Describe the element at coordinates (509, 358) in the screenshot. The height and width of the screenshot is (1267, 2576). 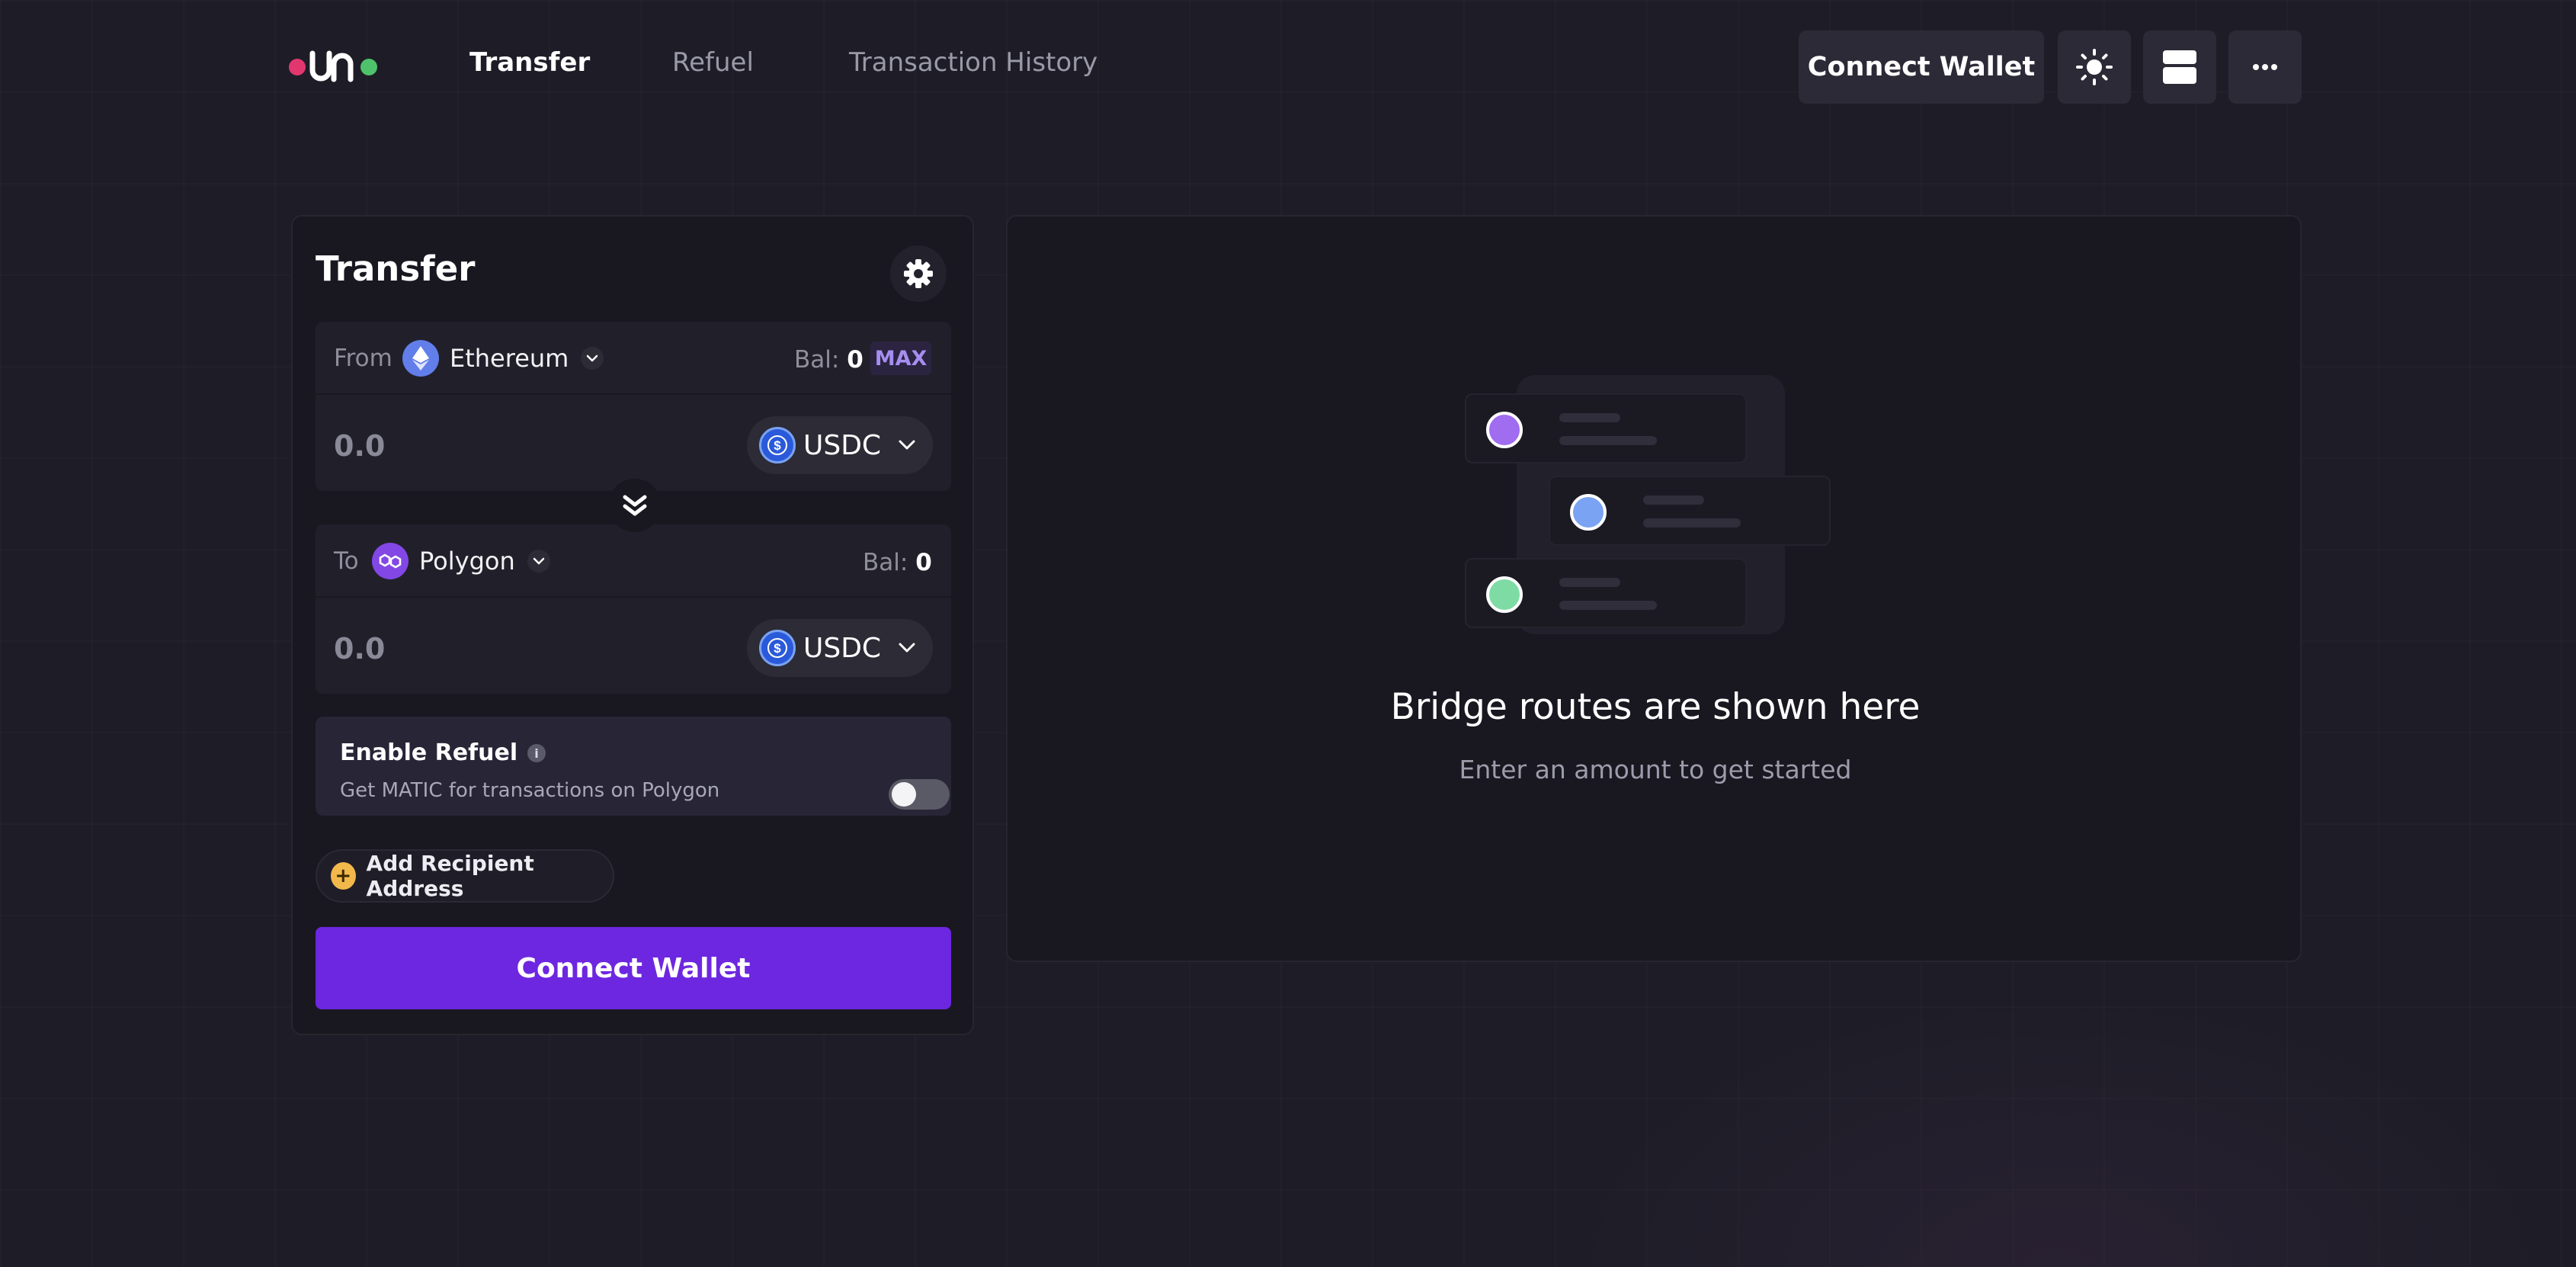
I see `from-chain-name: Ethereum` at that location.